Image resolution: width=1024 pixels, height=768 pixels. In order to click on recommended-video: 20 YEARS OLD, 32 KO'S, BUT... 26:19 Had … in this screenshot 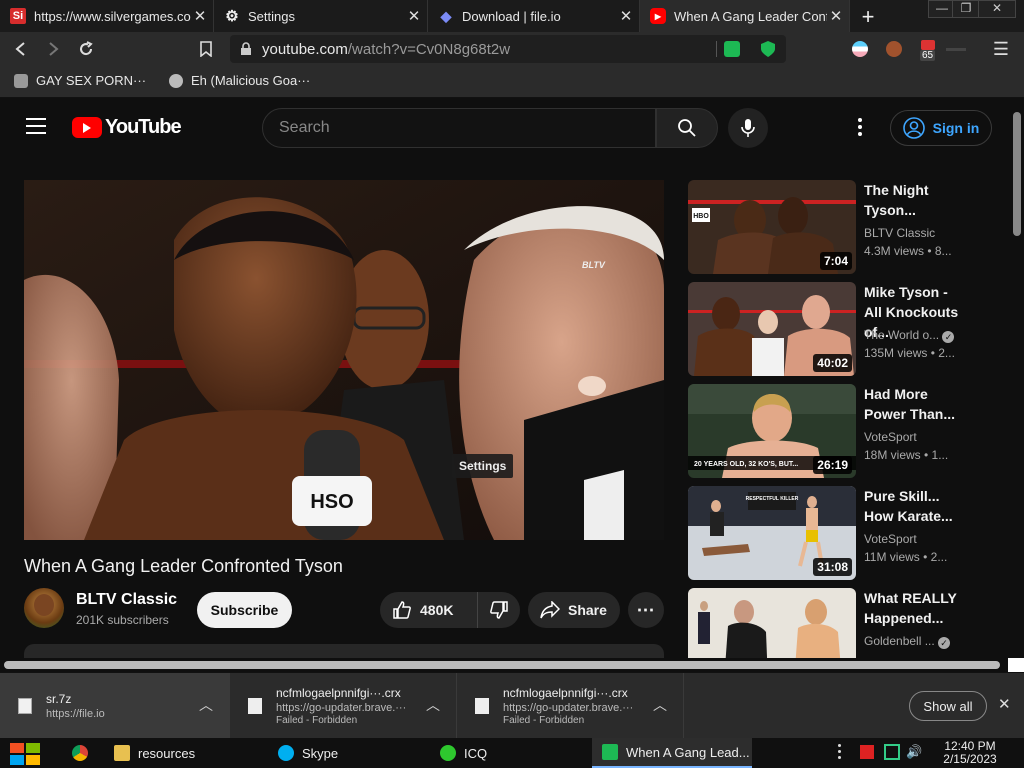, I will do `click(843, 431)`.